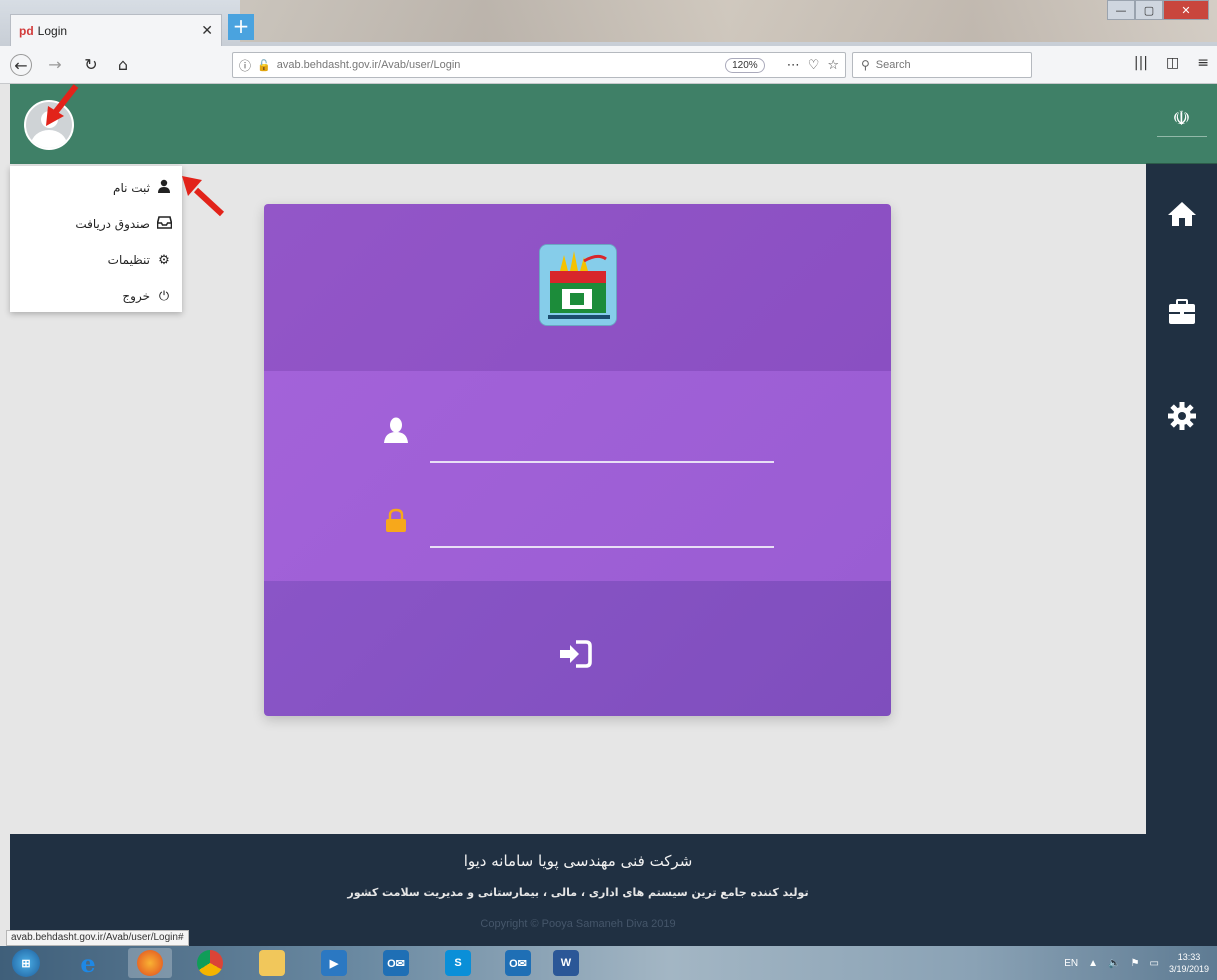 The height and width of the screenshot is (980, 1217). I want to click on user-dropdown-menu: ثبت نام صندوق دریافت ⚙ تنظیمات ⏻ خروج, so click(96, 239).